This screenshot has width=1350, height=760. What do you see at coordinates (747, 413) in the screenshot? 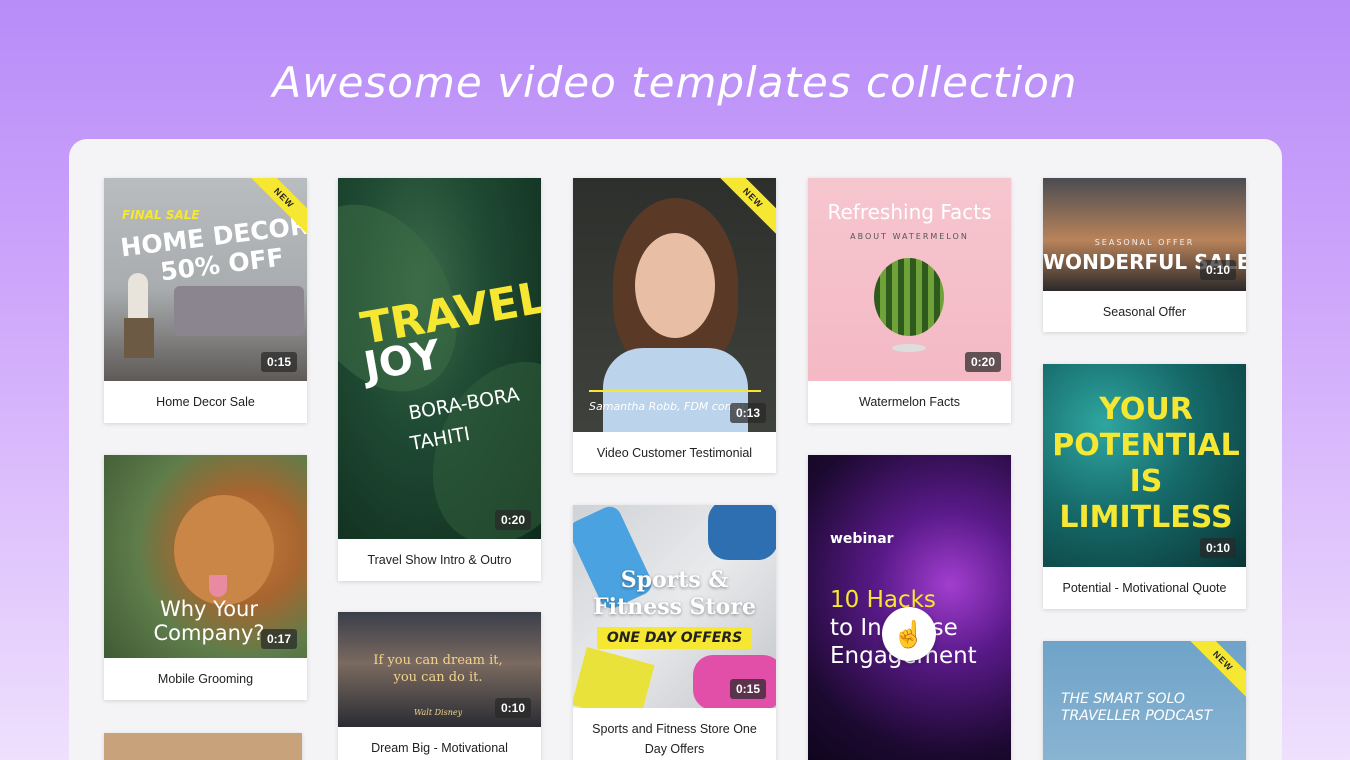
I see `duration-badge: 0:13` at bounding box center [747, 413].